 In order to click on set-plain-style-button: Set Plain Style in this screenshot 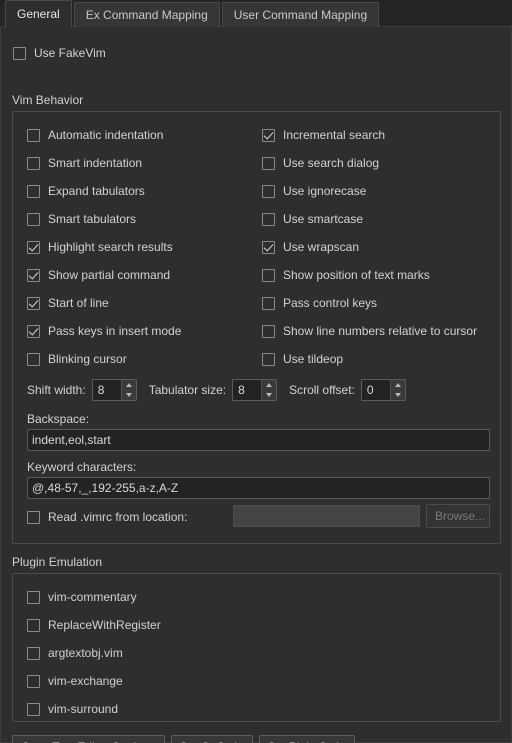, I will do `click(306, 739)`.